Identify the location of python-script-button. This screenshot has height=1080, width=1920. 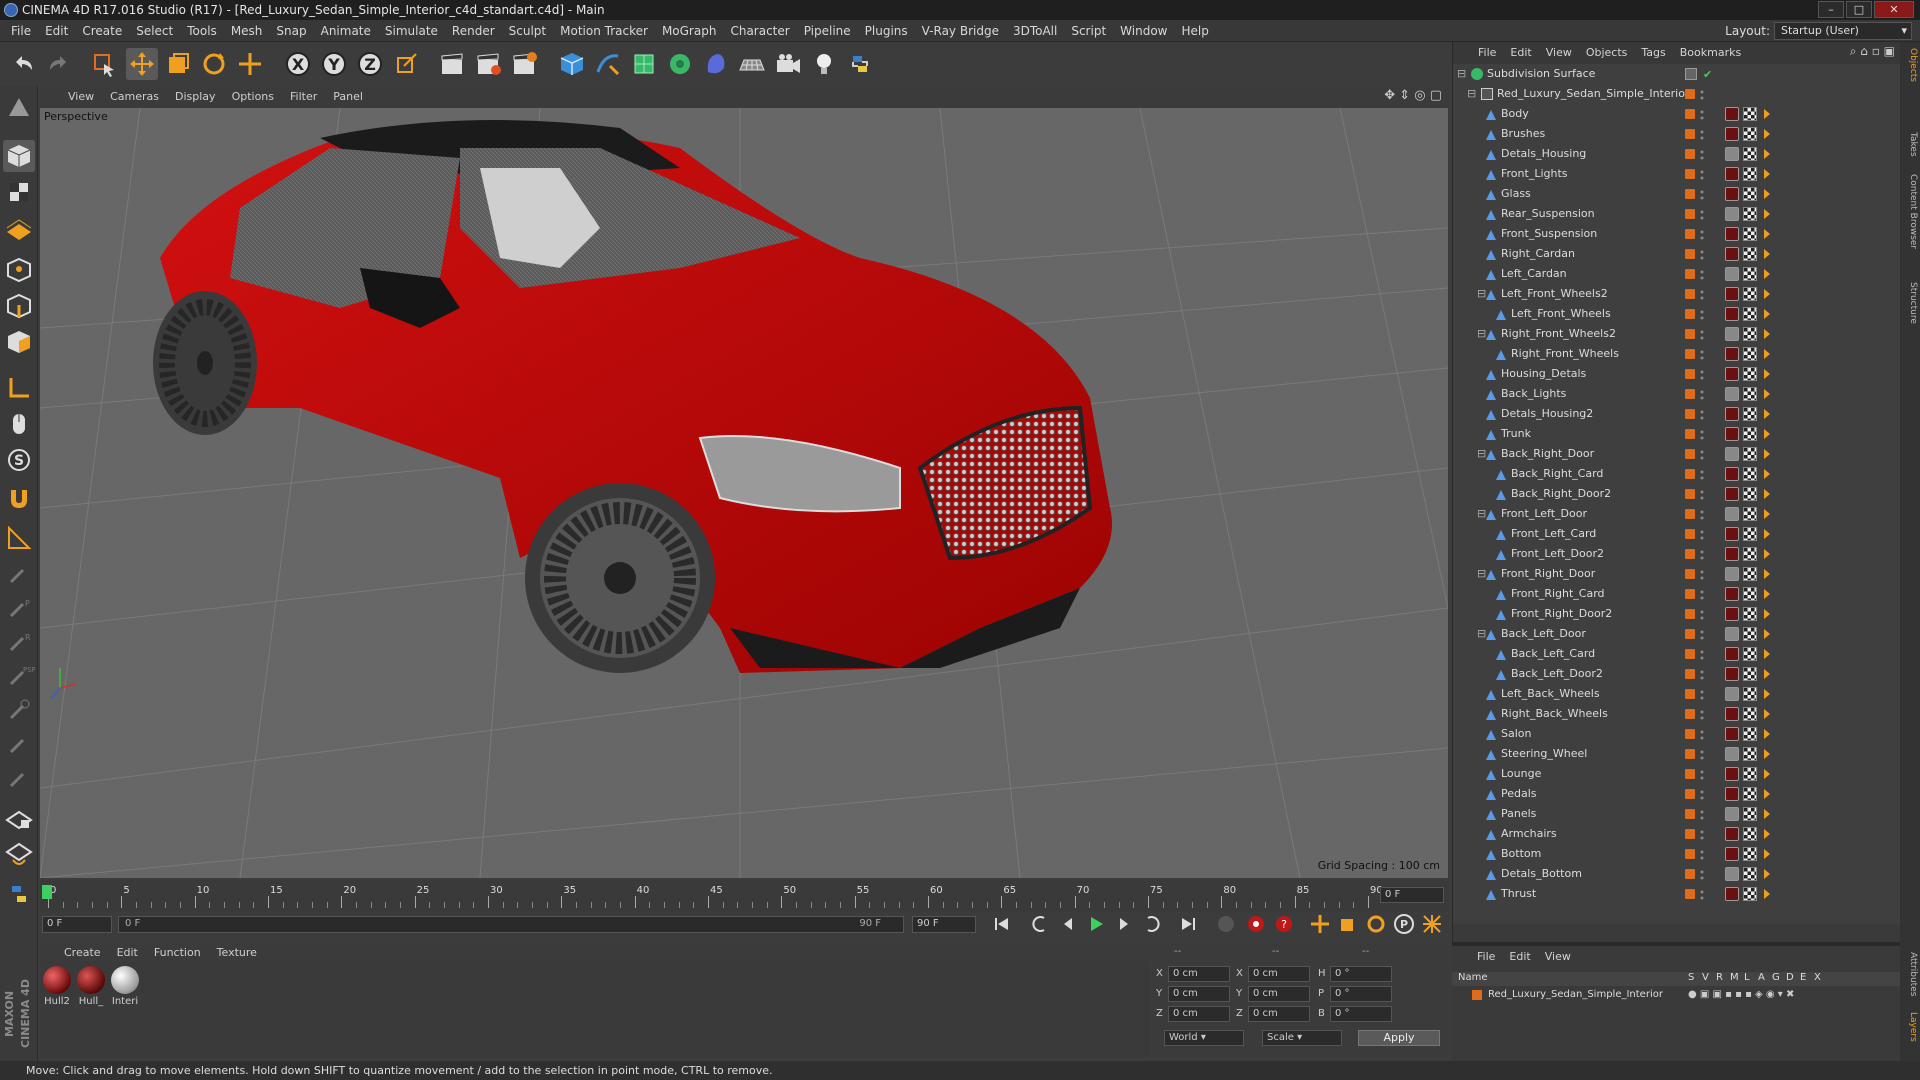
(860, 64).